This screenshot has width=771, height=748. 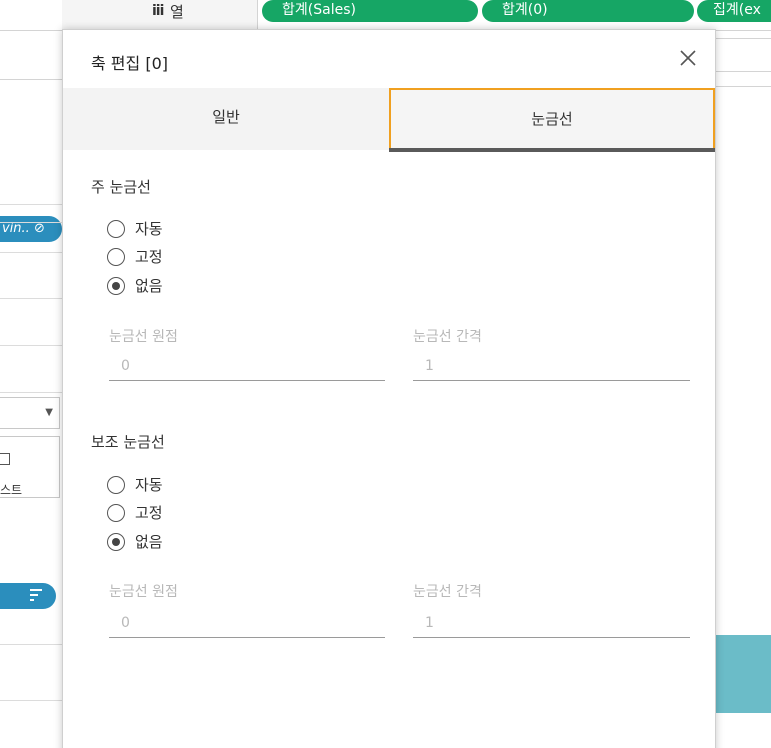 I want to click on dialog-title: 축 편집 [0], so click(x=129, y=63).